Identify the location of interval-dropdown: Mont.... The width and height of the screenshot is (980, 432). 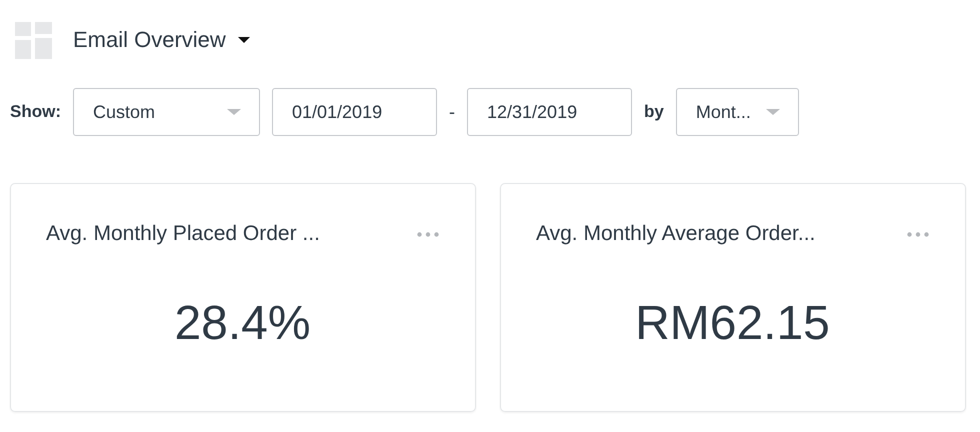
(737, 112).